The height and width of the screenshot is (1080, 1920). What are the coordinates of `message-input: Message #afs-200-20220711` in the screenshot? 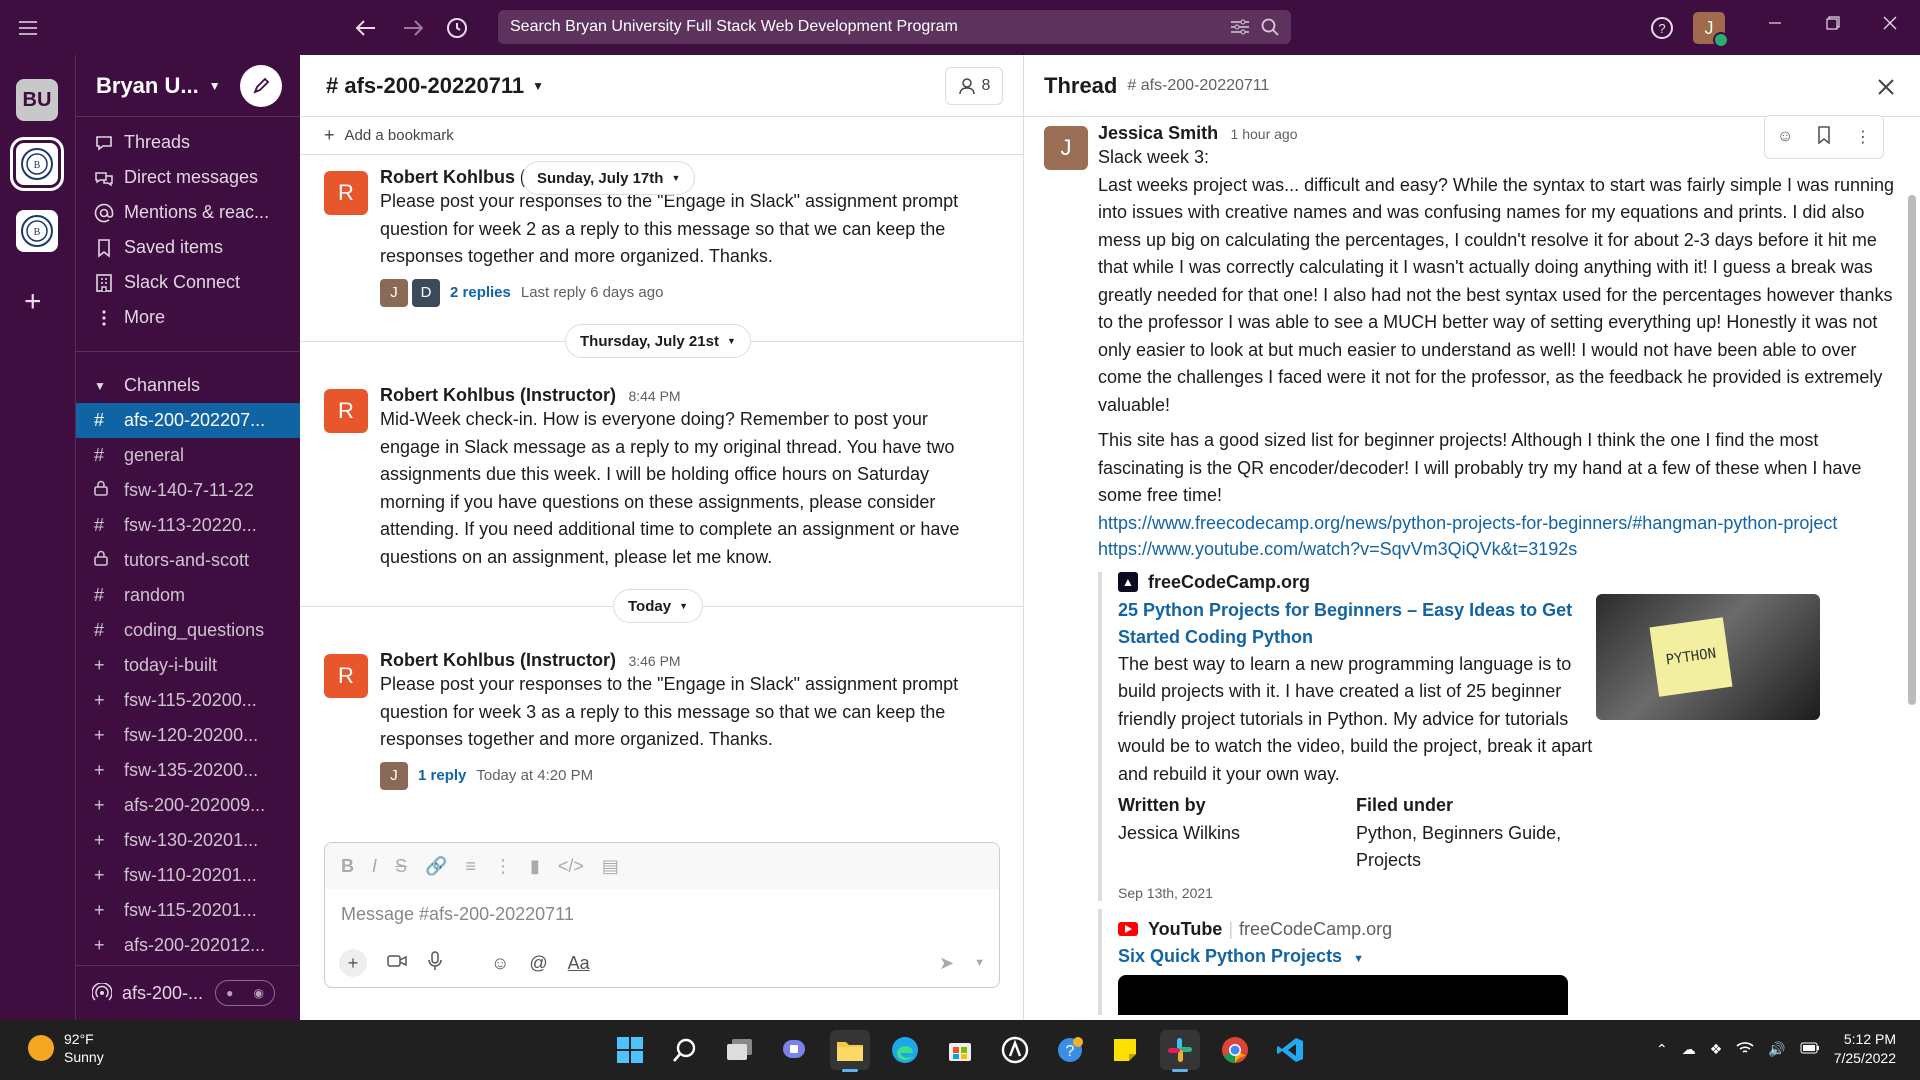 It's located at (662, 914).